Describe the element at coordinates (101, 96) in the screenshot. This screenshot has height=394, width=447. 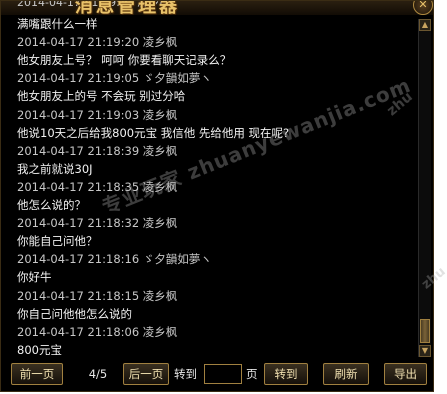
I see `message-text: 他女朋友上的号 不会玩 别过分哈` at that location.